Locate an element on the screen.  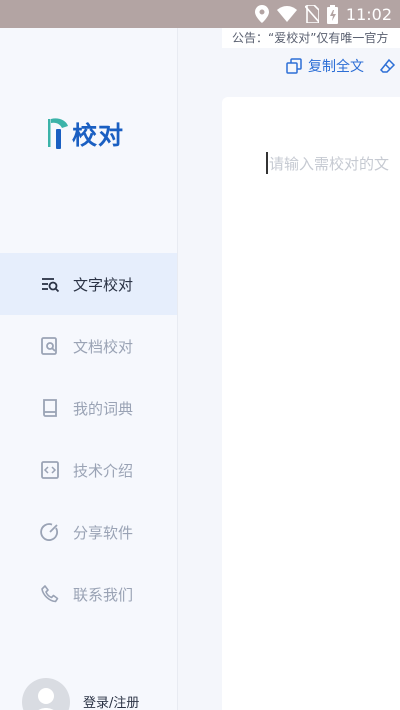
share-icon is located at coordinates (49, 532).